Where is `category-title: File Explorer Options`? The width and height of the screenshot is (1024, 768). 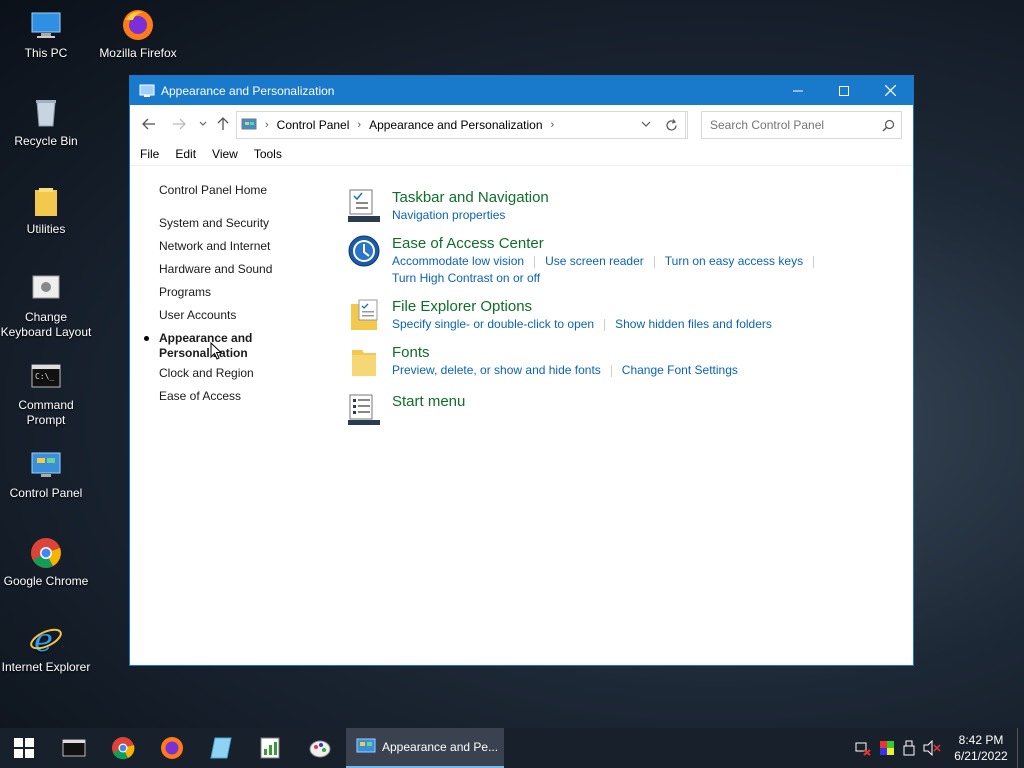 category-title: File Explorer Options is located at coordinates (608, 307).